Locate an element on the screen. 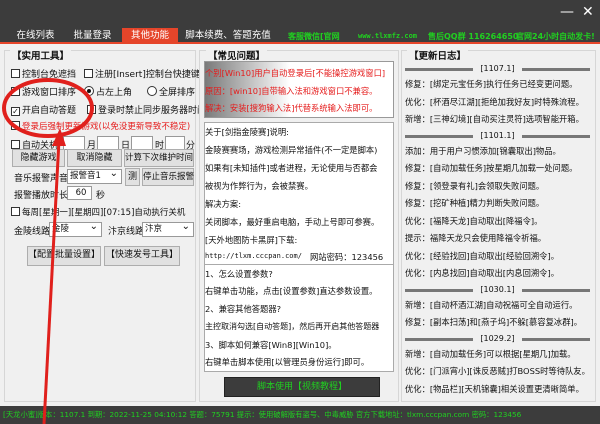  annotation-overlay is located at coordinates (48, 251).